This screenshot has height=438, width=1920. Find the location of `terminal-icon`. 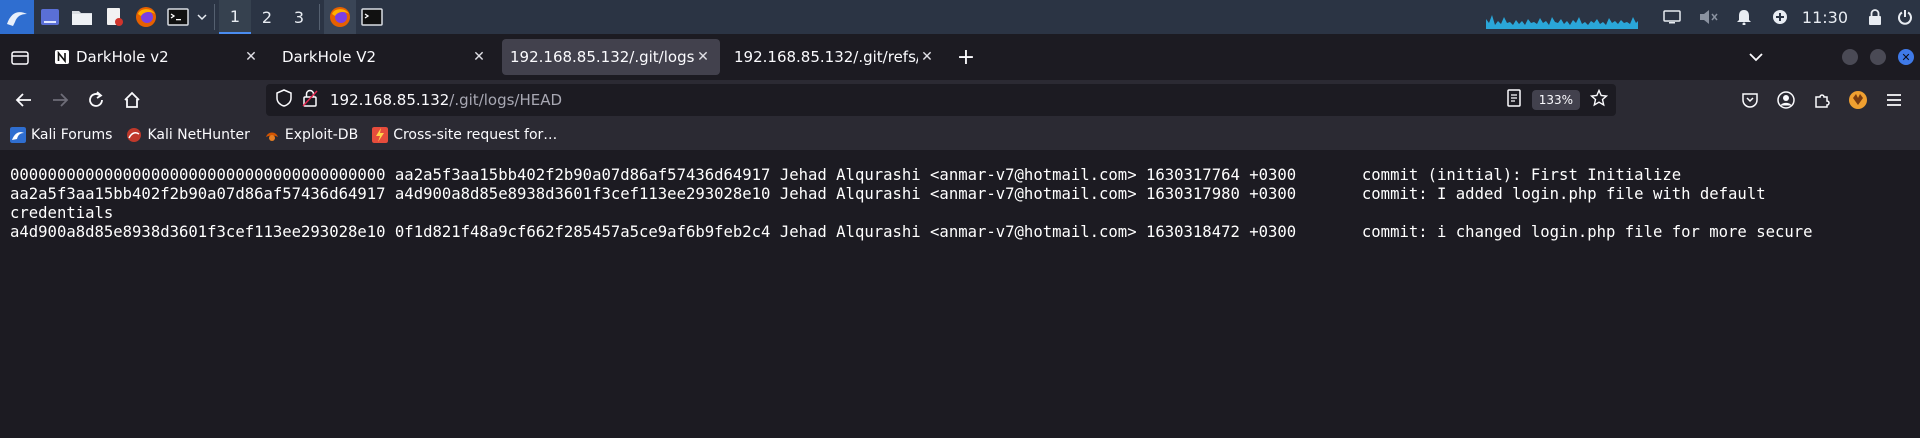

terminal-icon is located at coordinates (178, 17).